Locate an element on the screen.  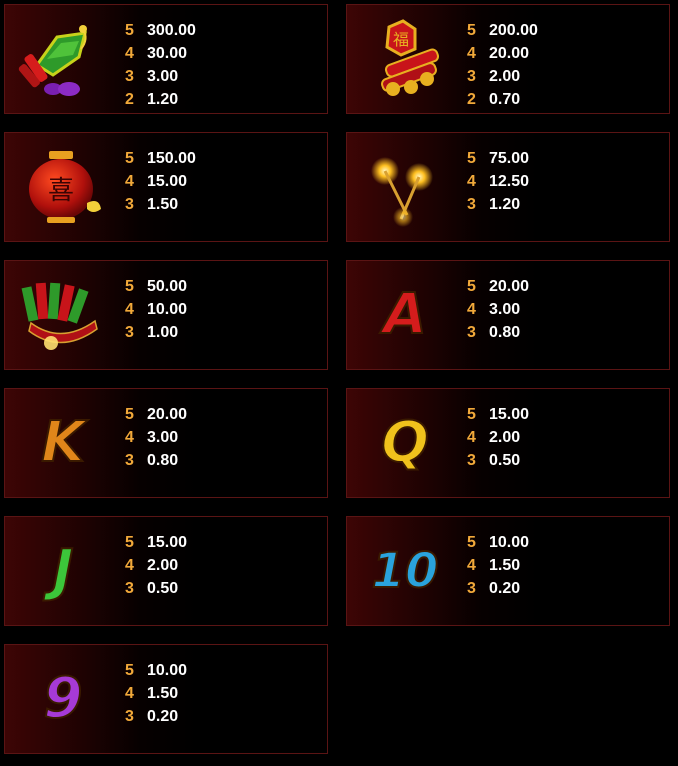
paytable-card-firecracker-bundle: 5 300.00 4 30.00 3 3.00 2 1.20 is located at coordinates (166, 59).